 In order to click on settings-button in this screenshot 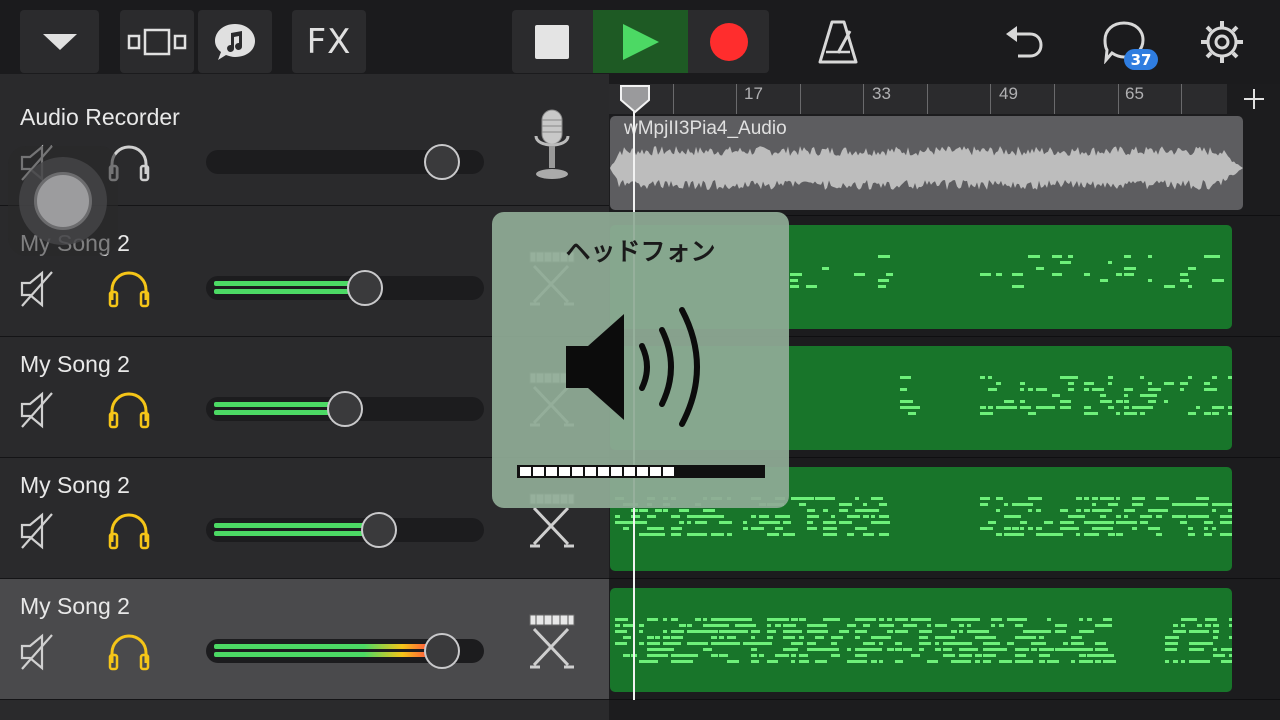, I will do `click(1222, 41)`.